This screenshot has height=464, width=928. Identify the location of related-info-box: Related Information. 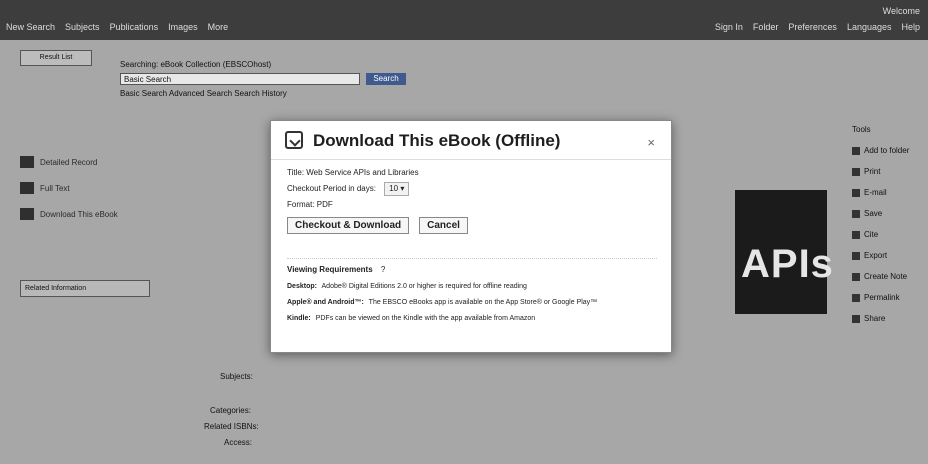
(85, 288).